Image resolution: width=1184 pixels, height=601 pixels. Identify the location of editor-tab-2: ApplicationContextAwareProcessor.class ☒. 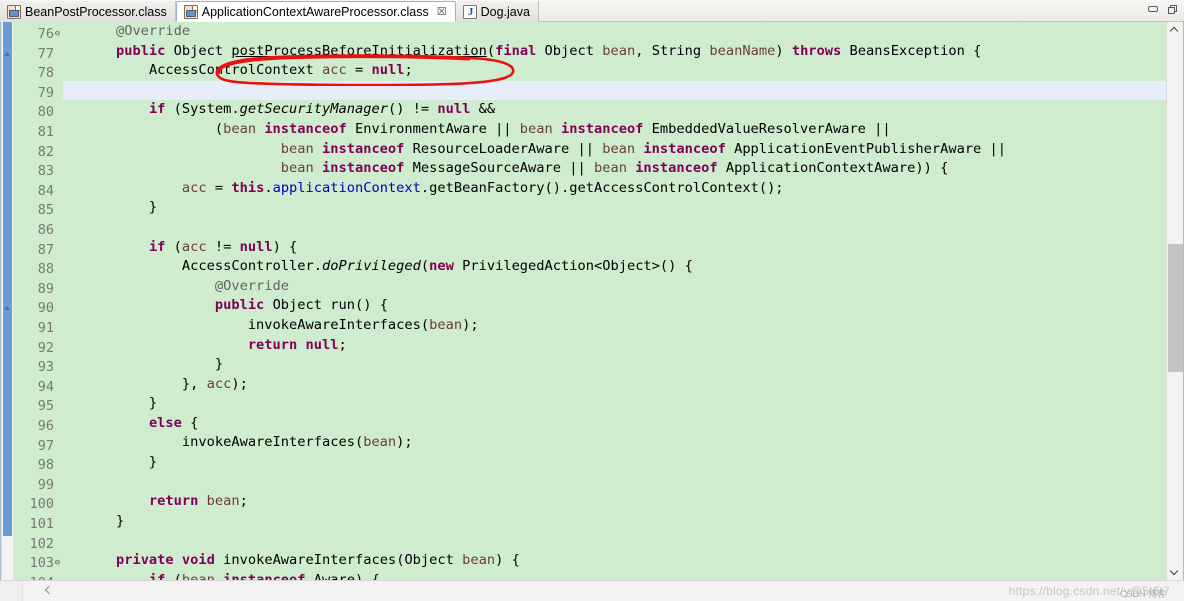
(315, 11).